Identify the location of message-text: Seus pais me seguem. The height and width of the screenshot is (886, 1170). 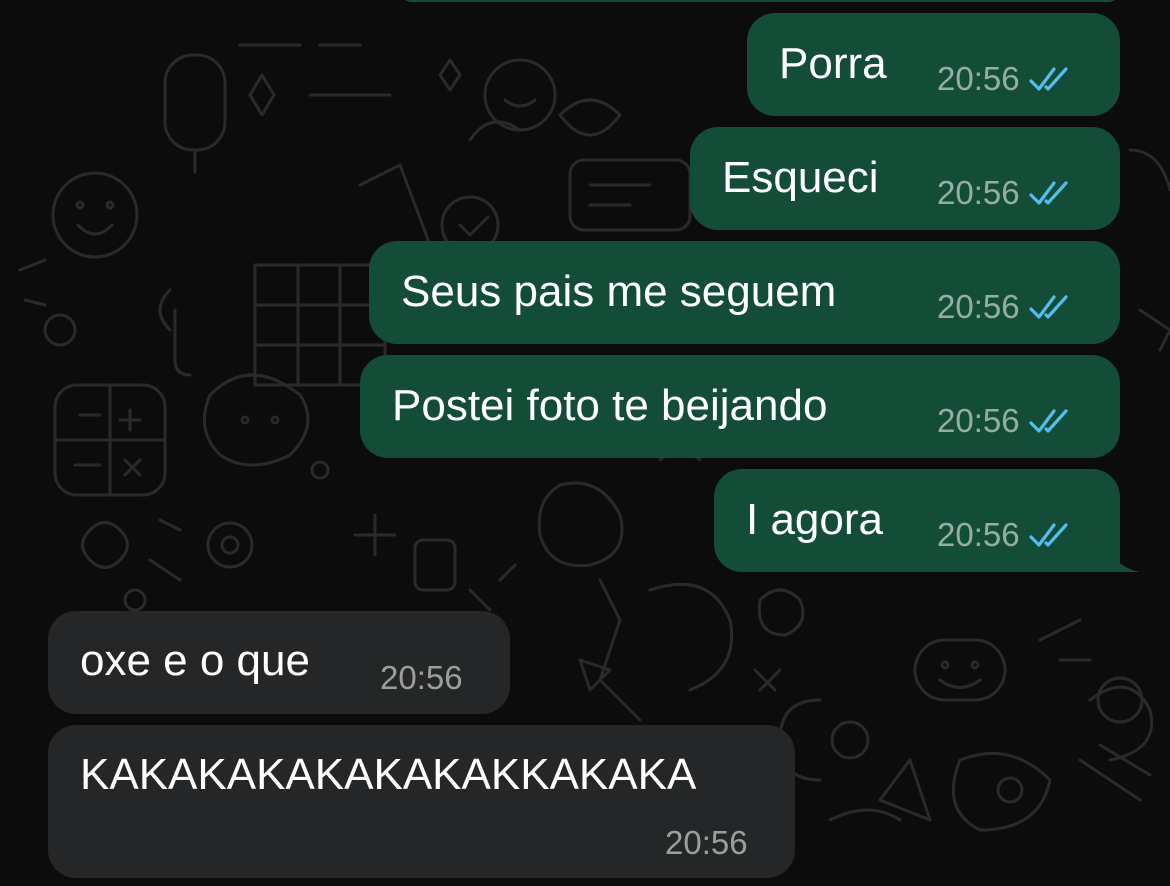
(619, 291).